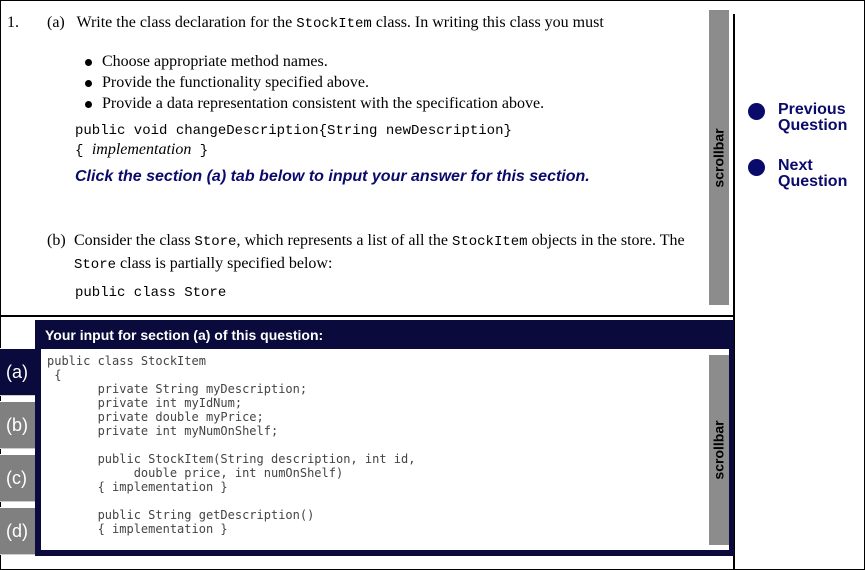  I want to click on implementation-placeholder: implementation, so click(141, 149).